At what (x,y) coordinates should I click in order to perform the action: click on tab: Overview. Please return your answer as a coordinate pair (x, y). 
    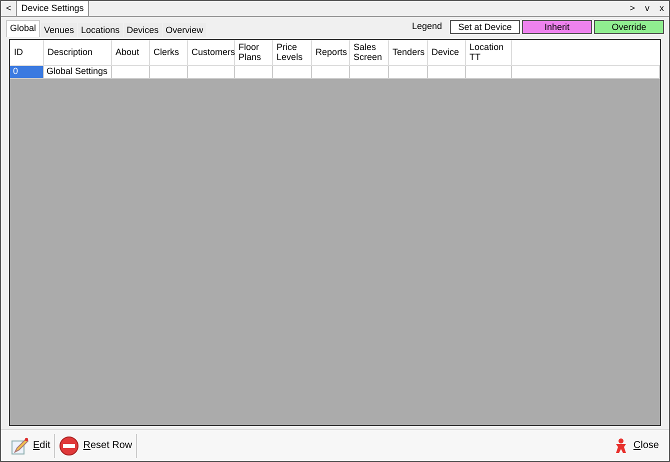
    Looking at the image, I should click on (184, 30).